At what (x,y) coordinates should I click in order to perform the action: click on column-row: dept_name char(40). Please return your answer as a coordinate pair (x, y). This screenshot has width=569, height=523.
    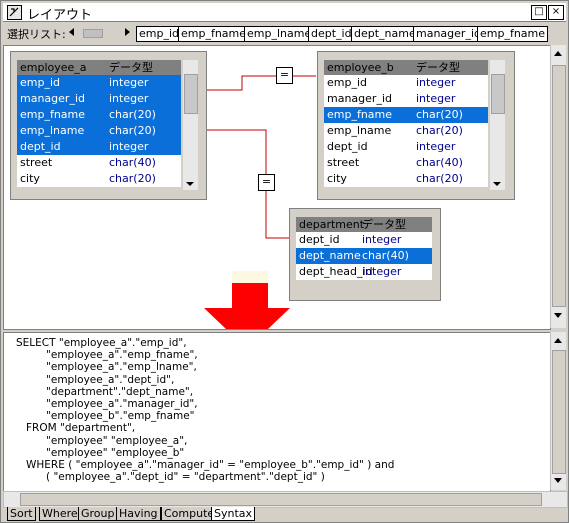
    Looking at the image, I should click on (364, 256).